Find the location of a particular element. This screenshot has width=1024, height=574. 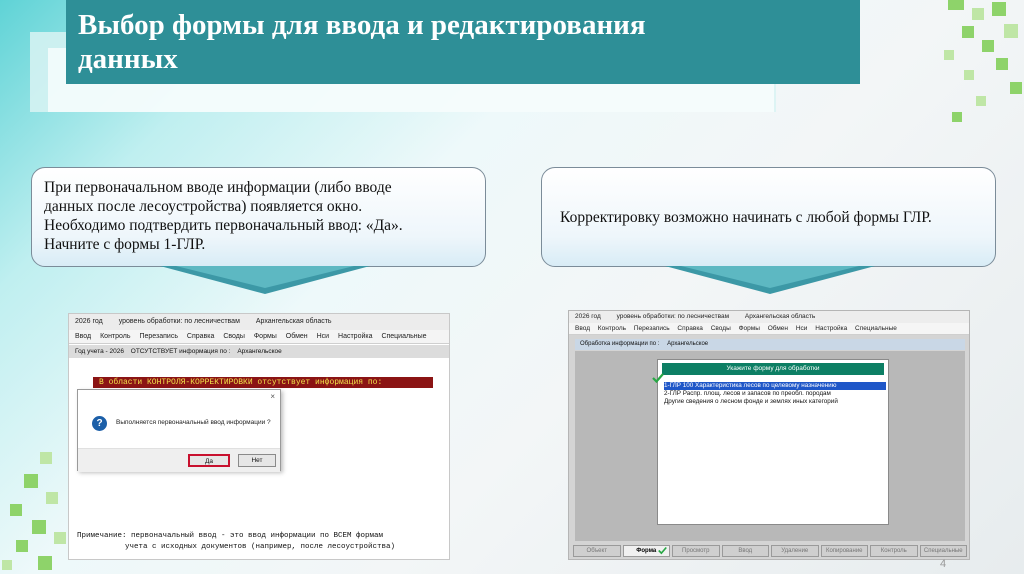

close-icon: × is located at coordinates (272, 396).